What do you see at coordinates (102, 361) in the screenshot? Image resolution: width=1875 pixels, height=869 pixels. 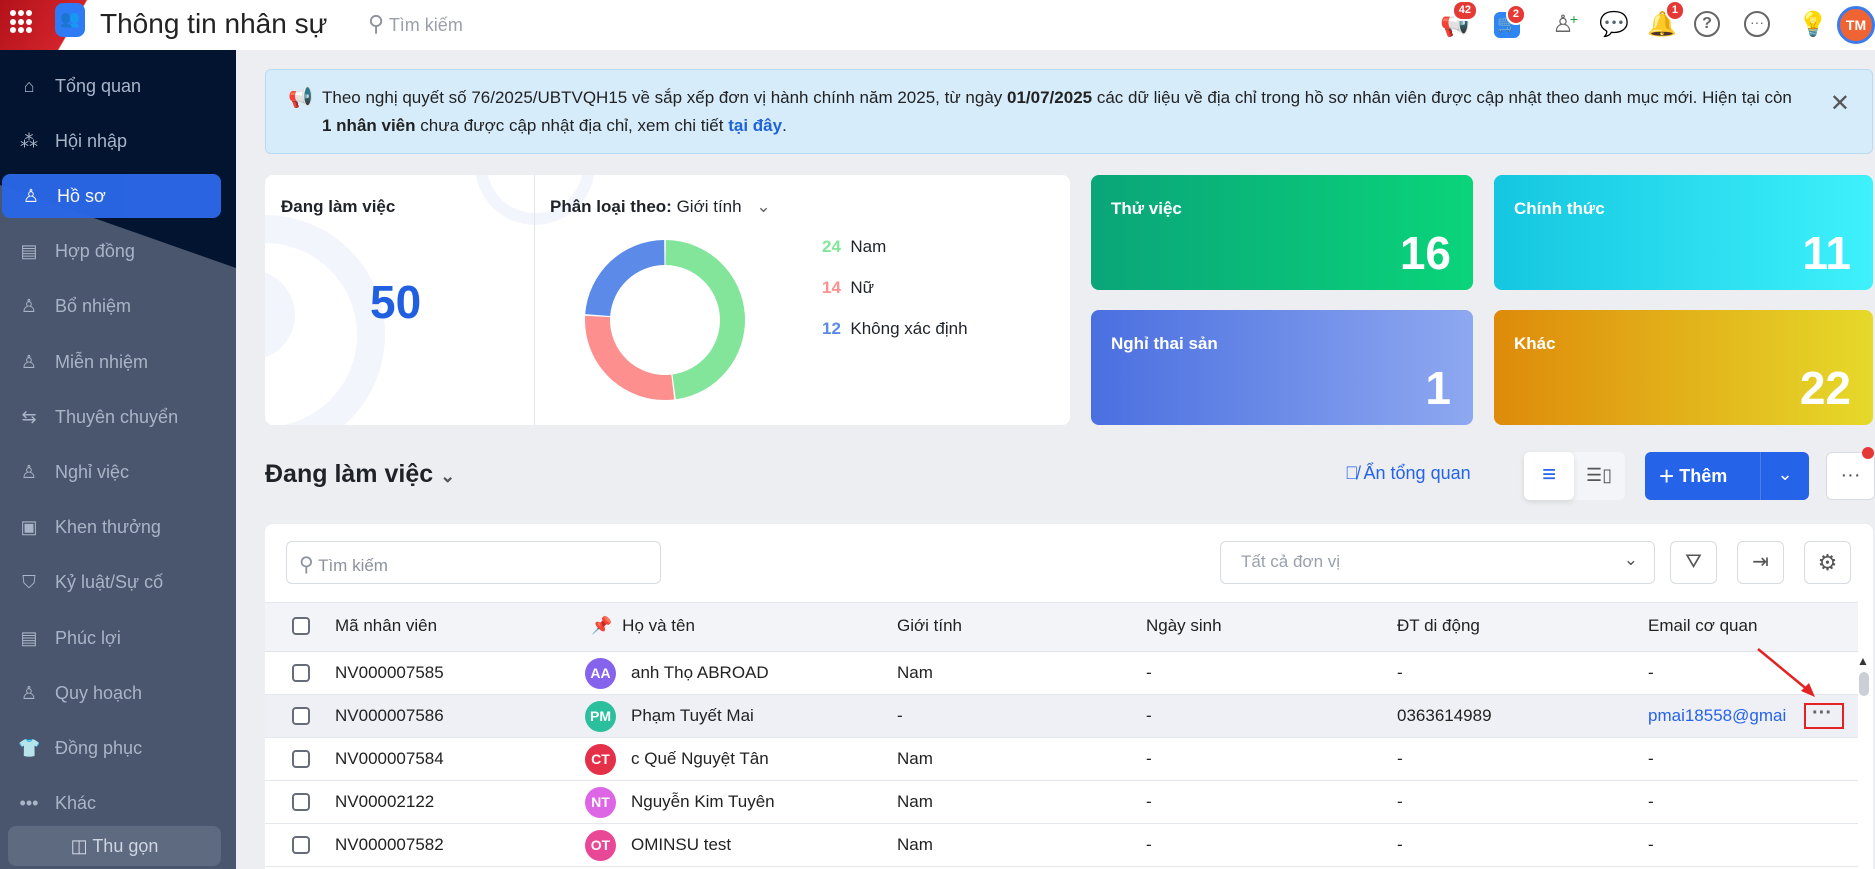 I see `sidebar-item-label: Miễn nhiệm` at bounding box center [102, 361].